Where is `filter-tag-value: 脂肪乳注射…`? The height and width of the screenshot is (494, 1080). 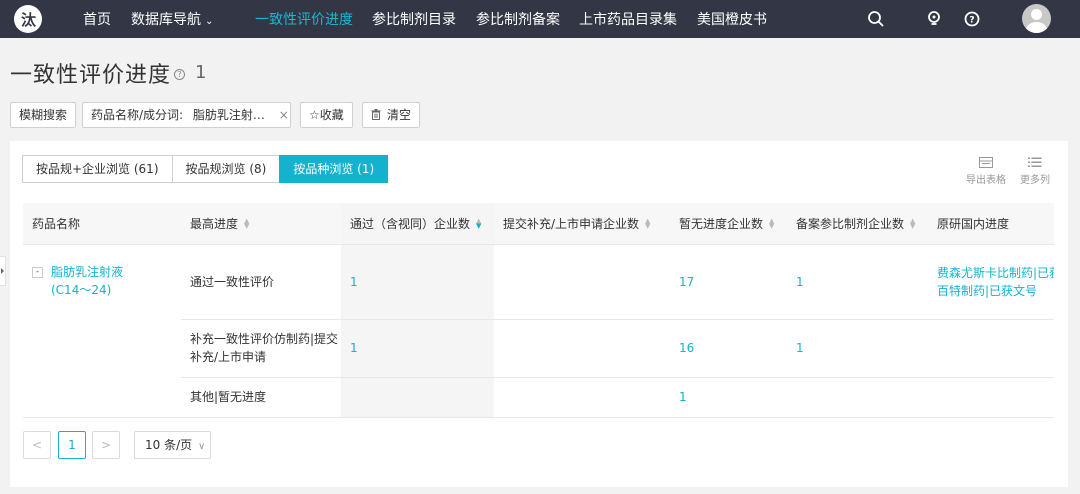 filter-tag-value: 脂肪乳注射… is located at coordinates (228, 115).